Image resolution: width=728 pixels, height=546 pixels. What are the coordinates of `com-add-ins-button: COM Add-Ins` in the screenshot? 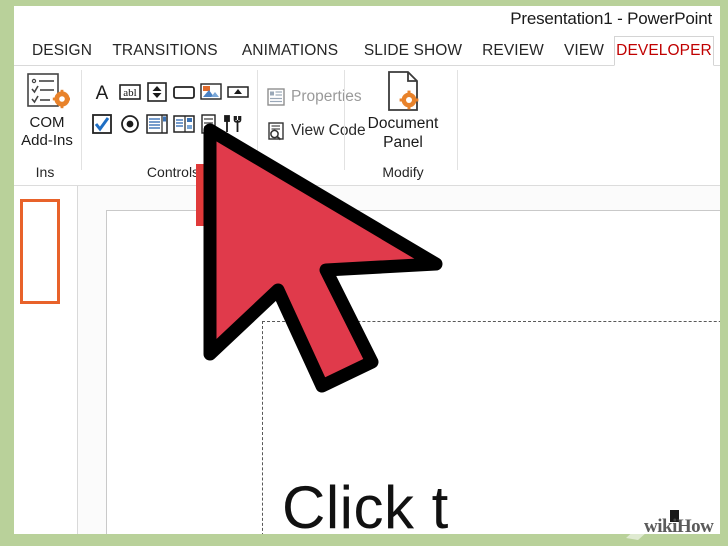 It's located at (47, 116).